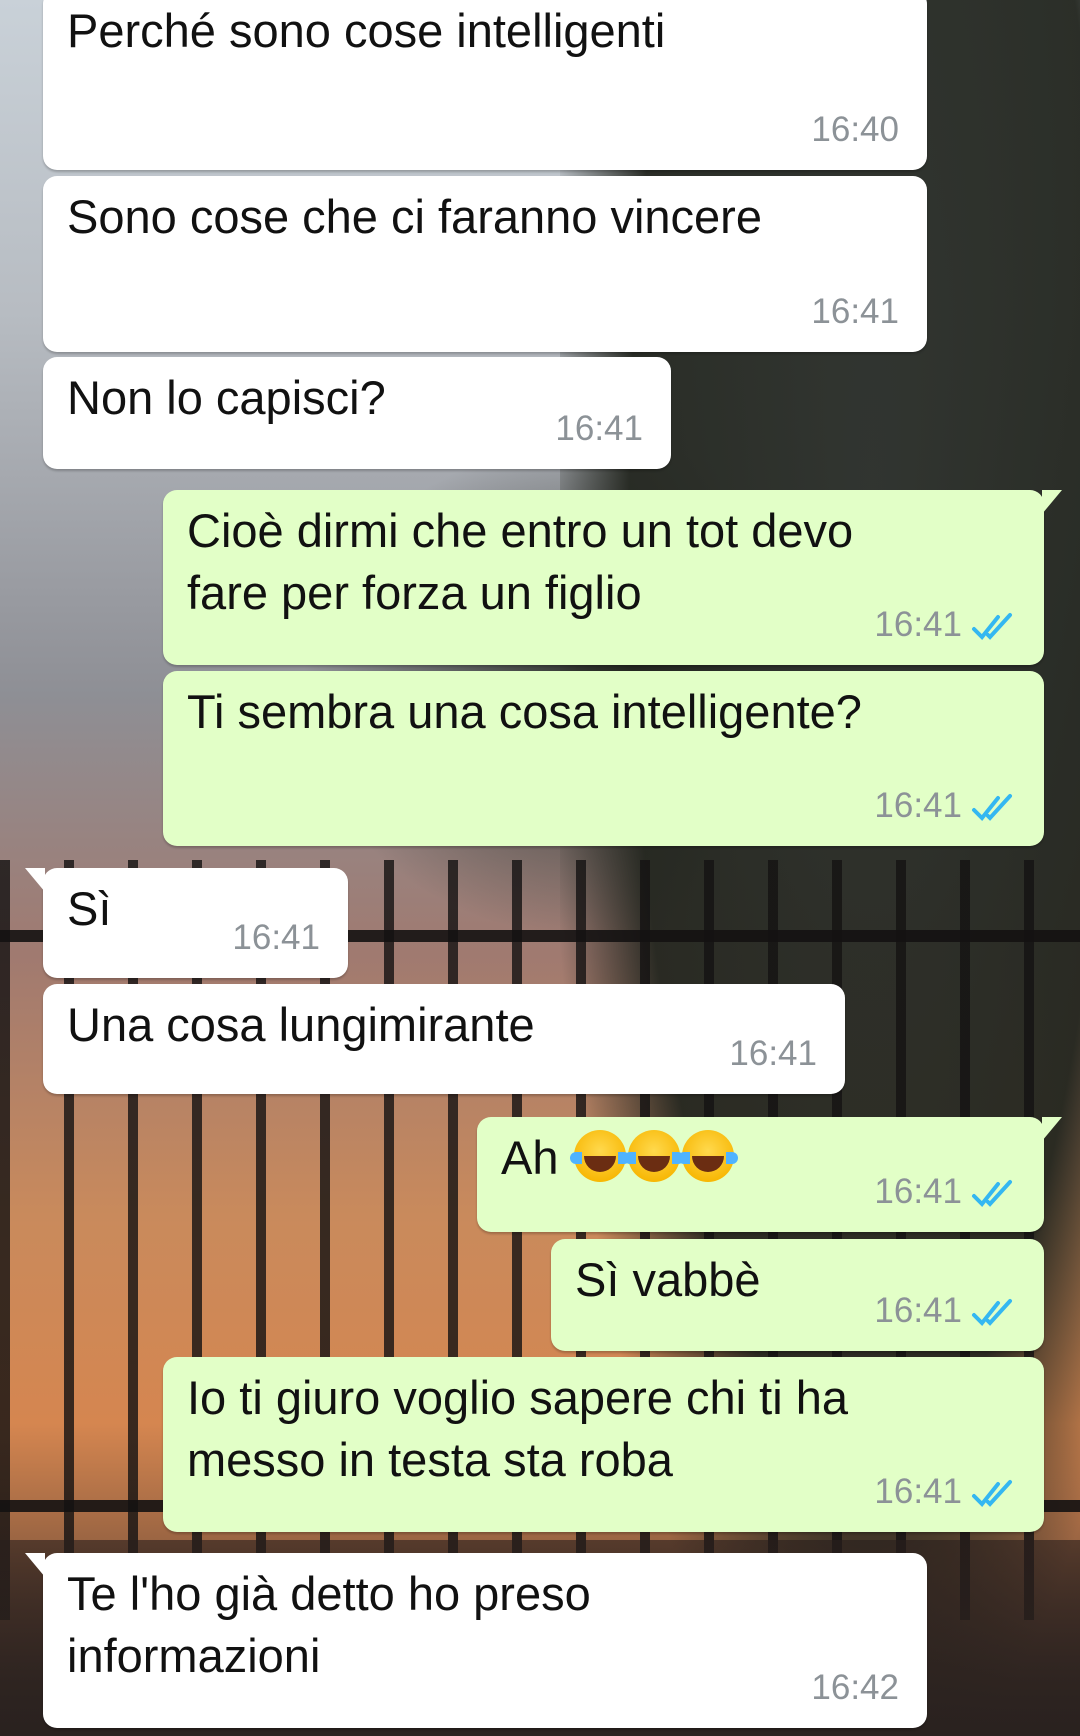  Describe the element at coordinates (366, 30) in the screenshot. I see `message-text: Perché sono cose intelligenti` at that location.